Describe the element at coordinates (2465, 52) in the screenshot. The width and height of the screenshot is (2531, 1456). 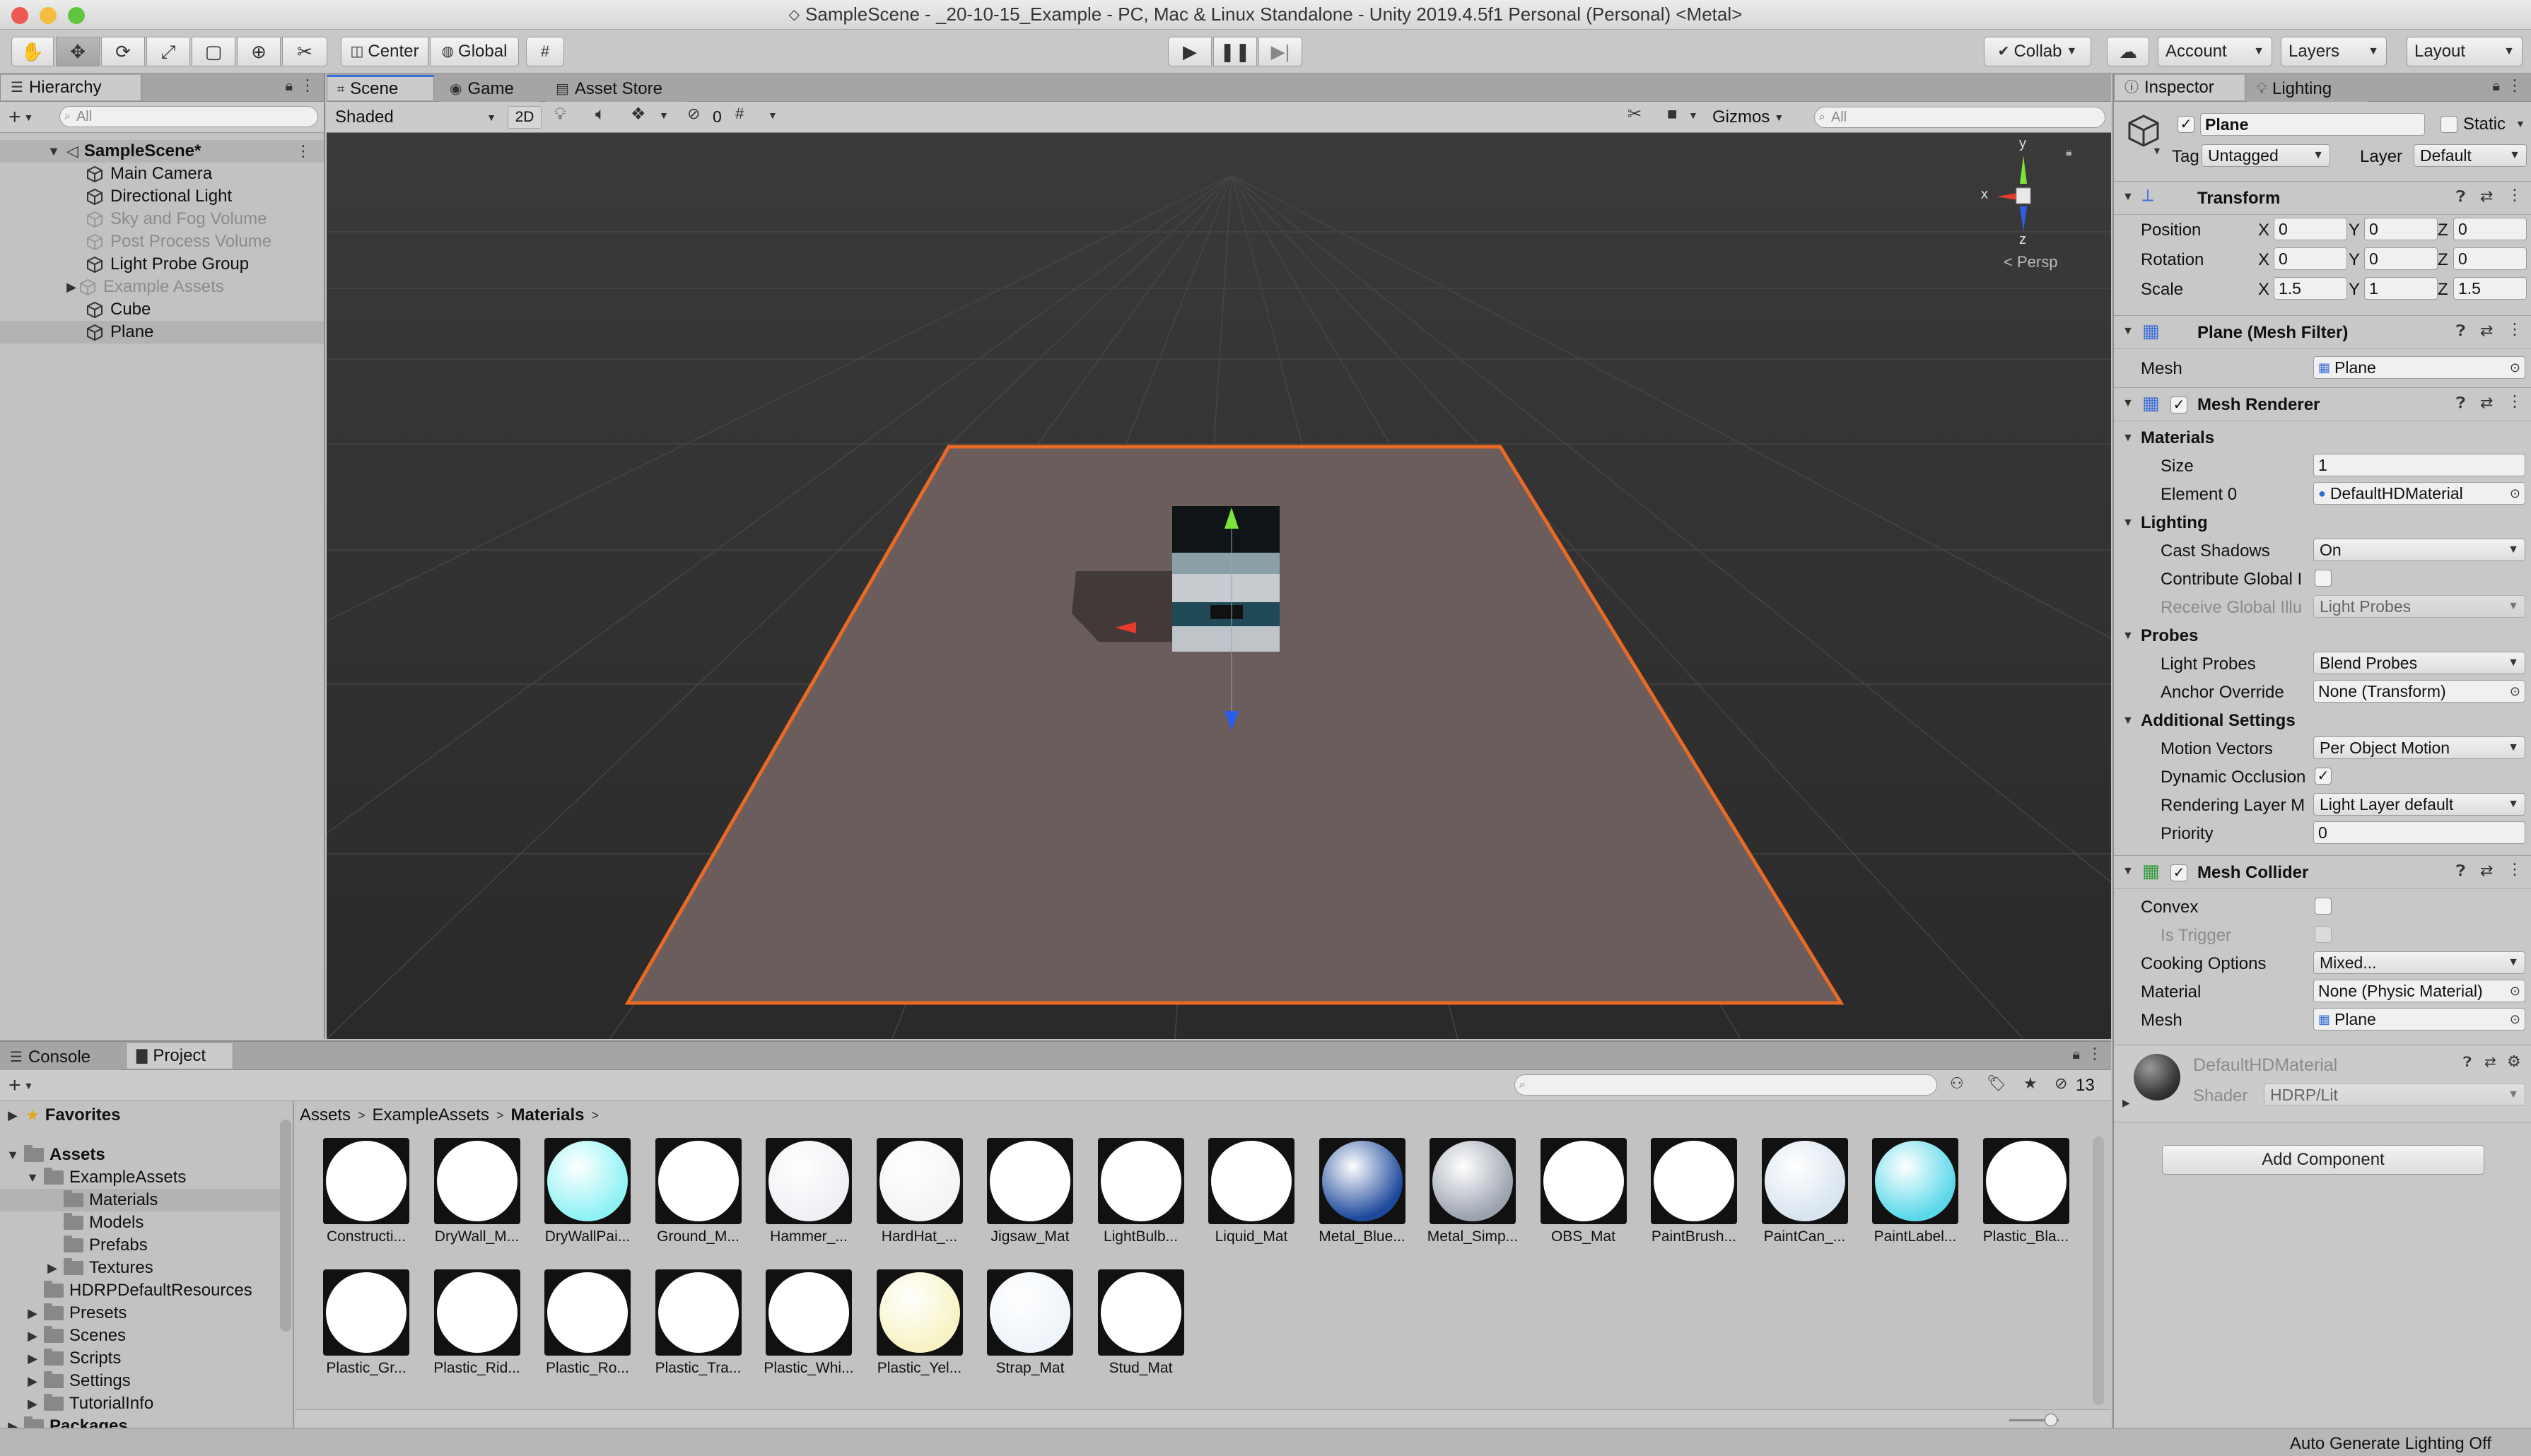
I see `layout-dropdown: Layout ▼` at that location.